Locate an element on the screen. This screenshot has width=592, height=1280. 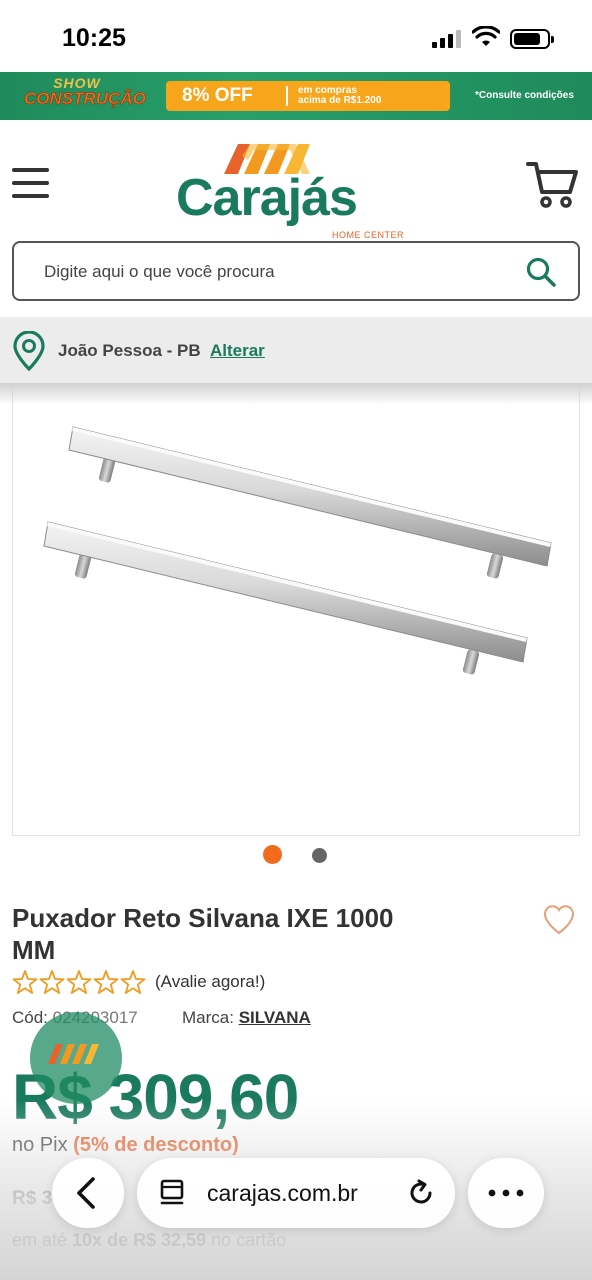
location-bar: João Pessoa - PB Alterar is located at coordinates (296, 350).